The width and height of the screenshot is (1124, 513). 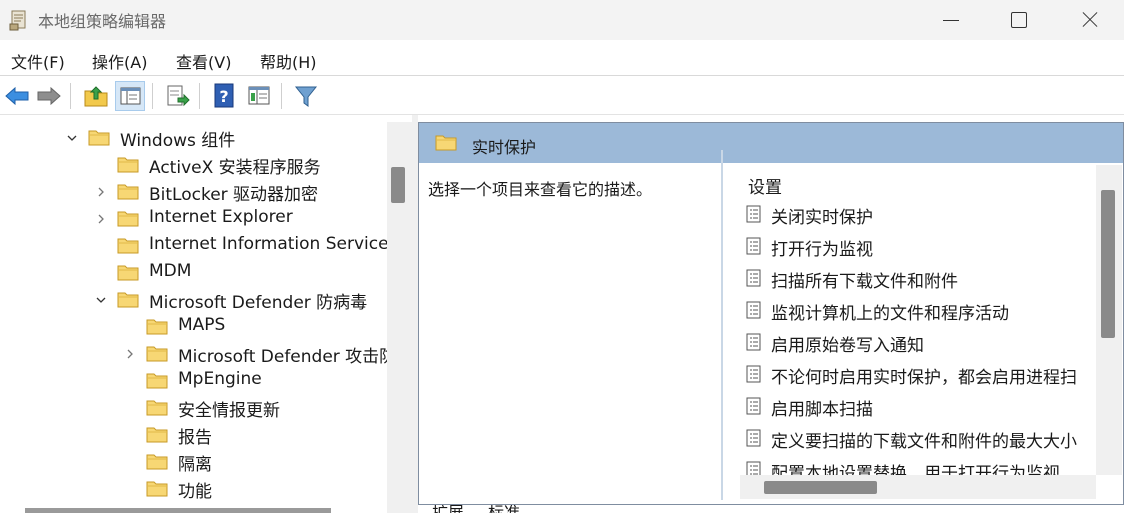 I want to click on menu-file: 文件(F), so click(x=38, y=61).